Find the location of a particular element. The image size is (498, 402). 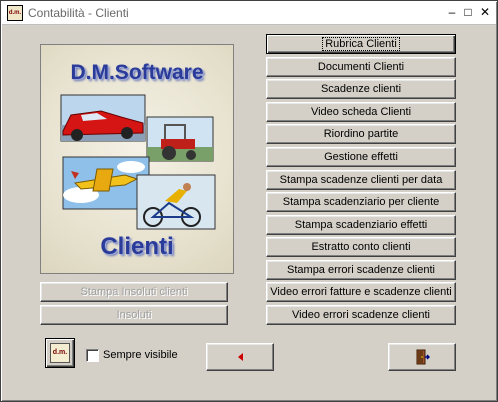

title-bar: d.m. Contabilità - Clienti – □ ✕ is located at coordinates (249, 13).